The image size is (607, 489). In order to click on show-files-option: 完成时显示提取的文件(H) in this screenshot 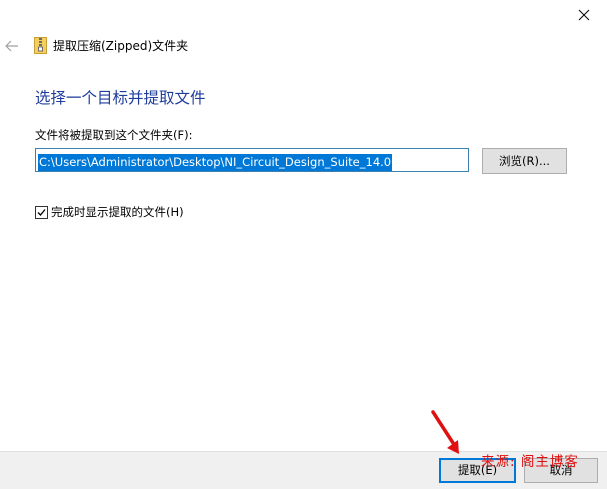, I will do `click(109, 212)`.